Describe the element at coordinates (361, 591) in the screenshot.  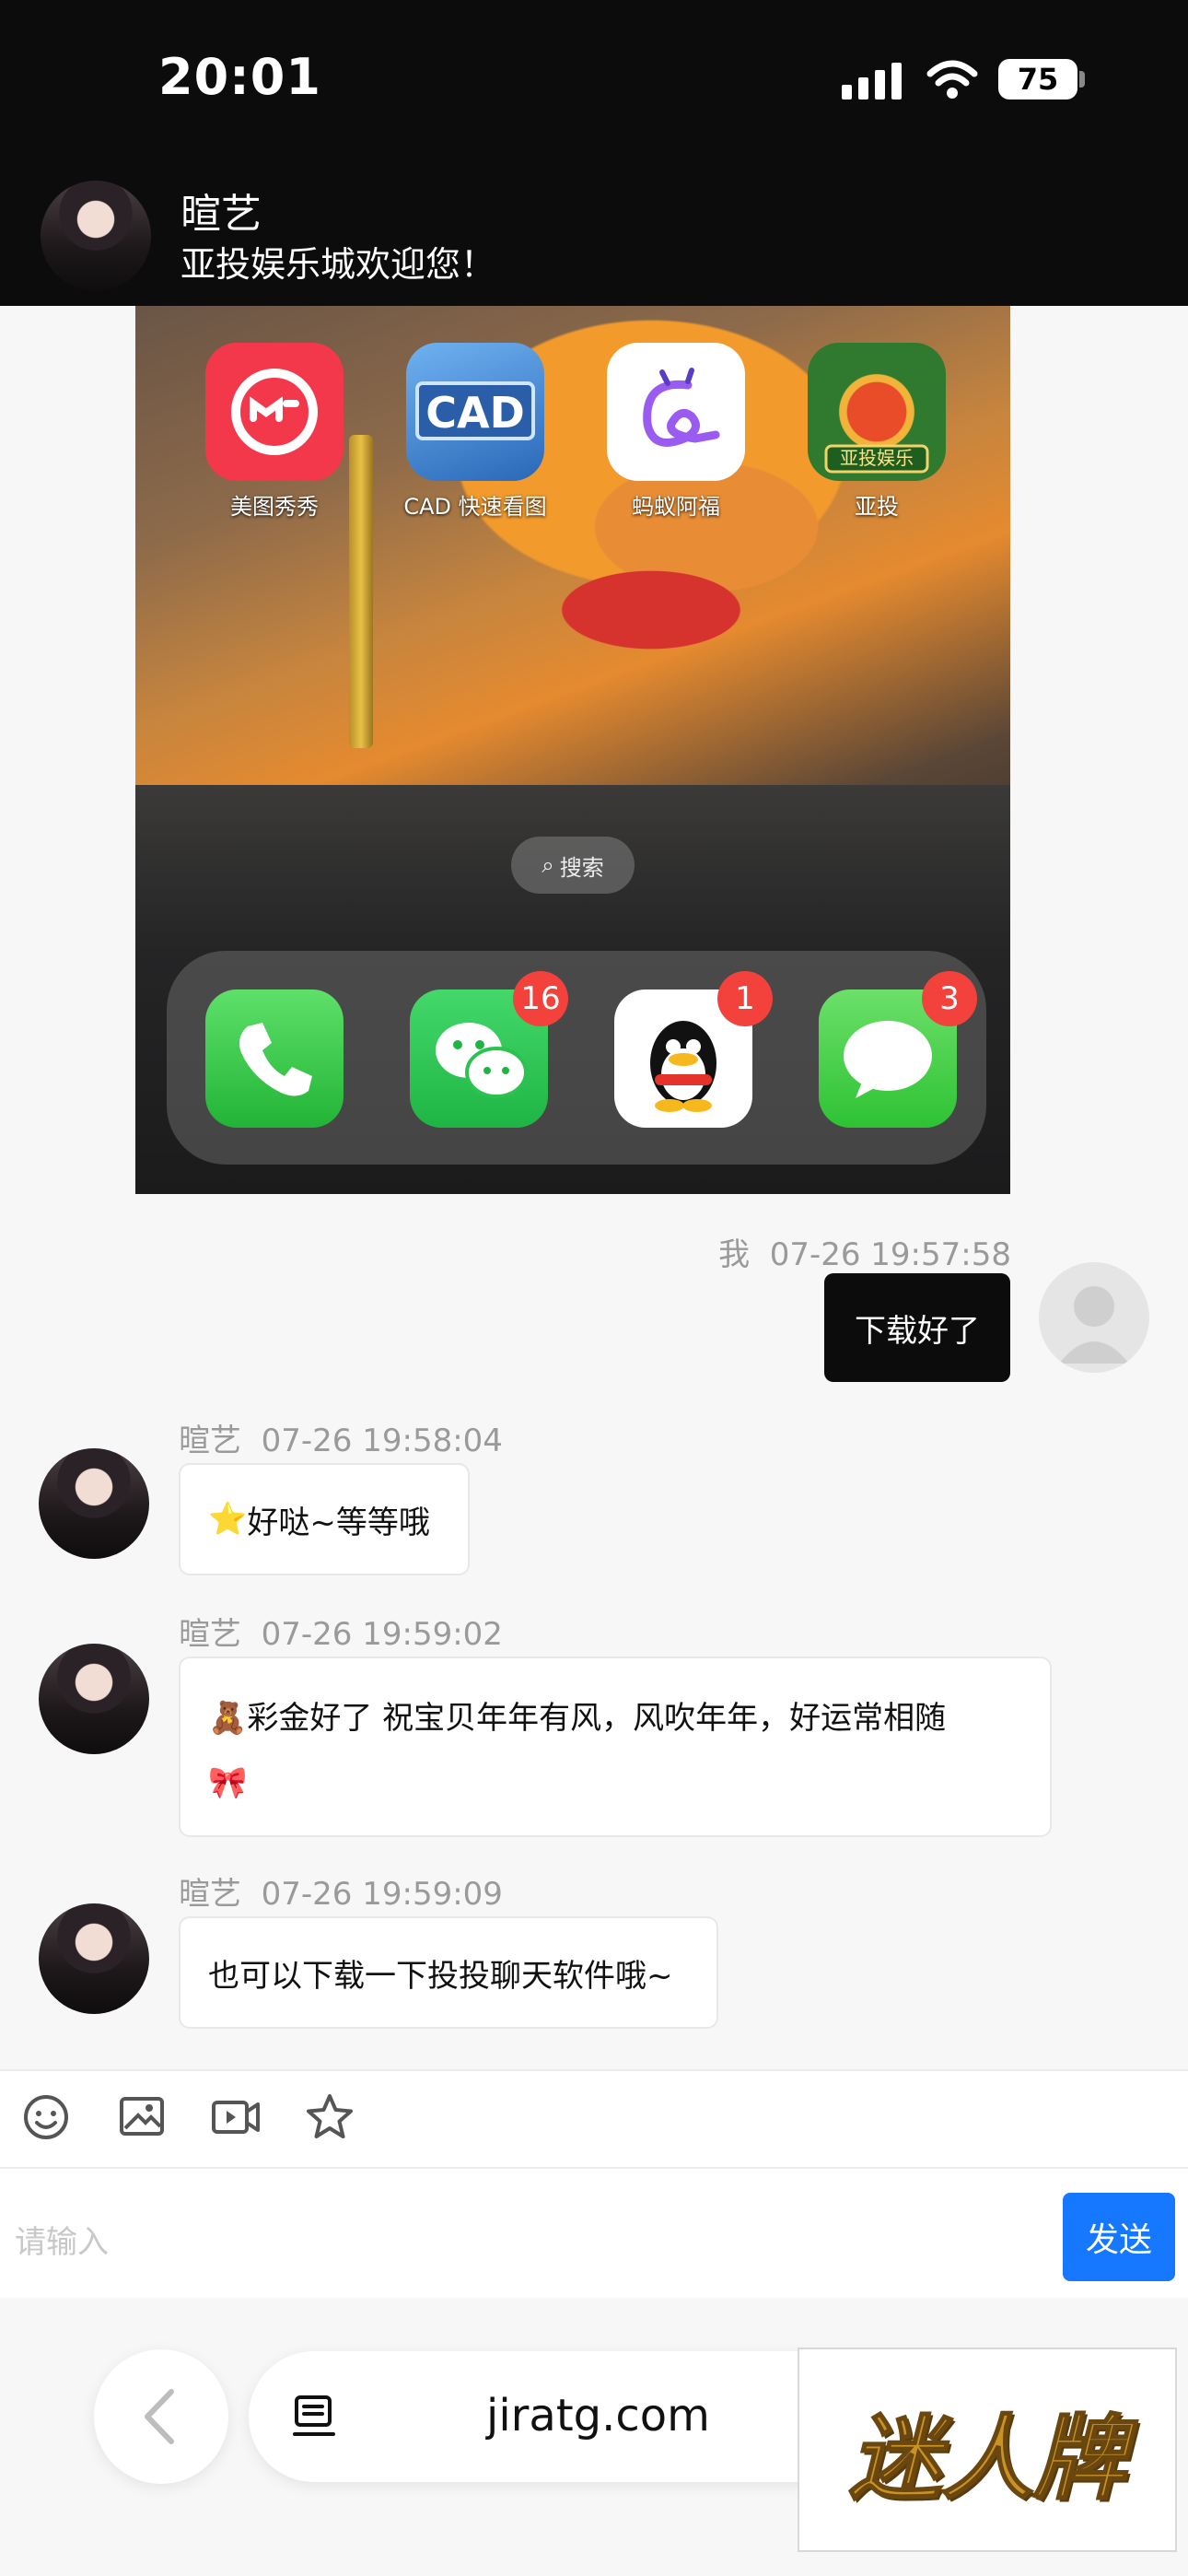
I see `image-pole` at that location.